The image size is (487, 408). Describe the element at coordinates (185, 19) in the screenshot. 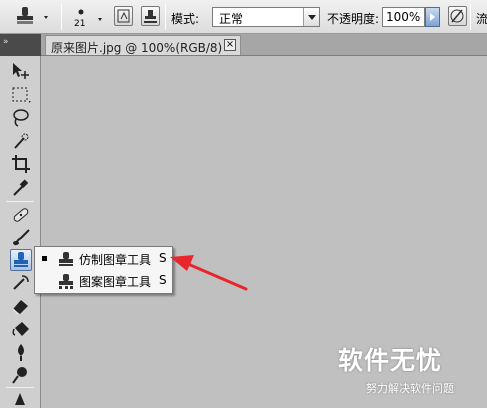

I see `mode-label: 模式:` at that location.